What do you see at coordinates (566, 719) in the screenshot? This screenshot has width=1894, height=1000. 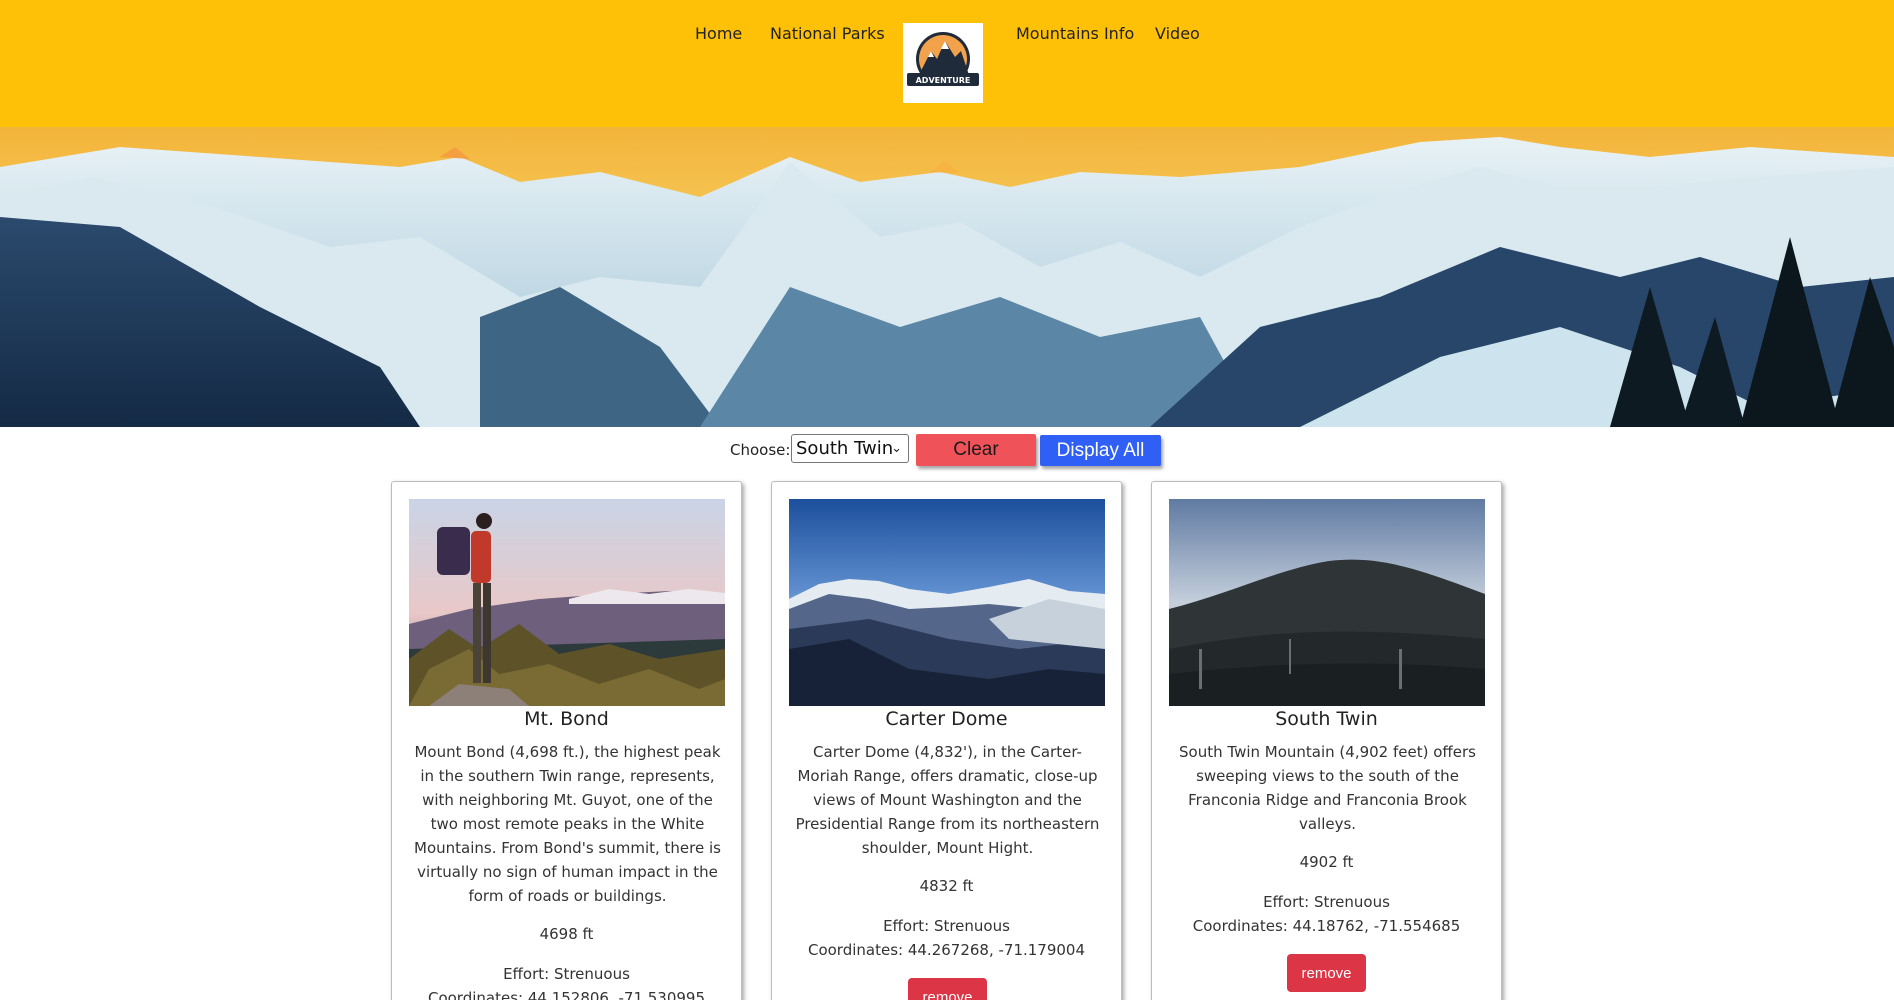 I see `mt-bond-title: Mt. Bond` at bounding box center [566, 719].